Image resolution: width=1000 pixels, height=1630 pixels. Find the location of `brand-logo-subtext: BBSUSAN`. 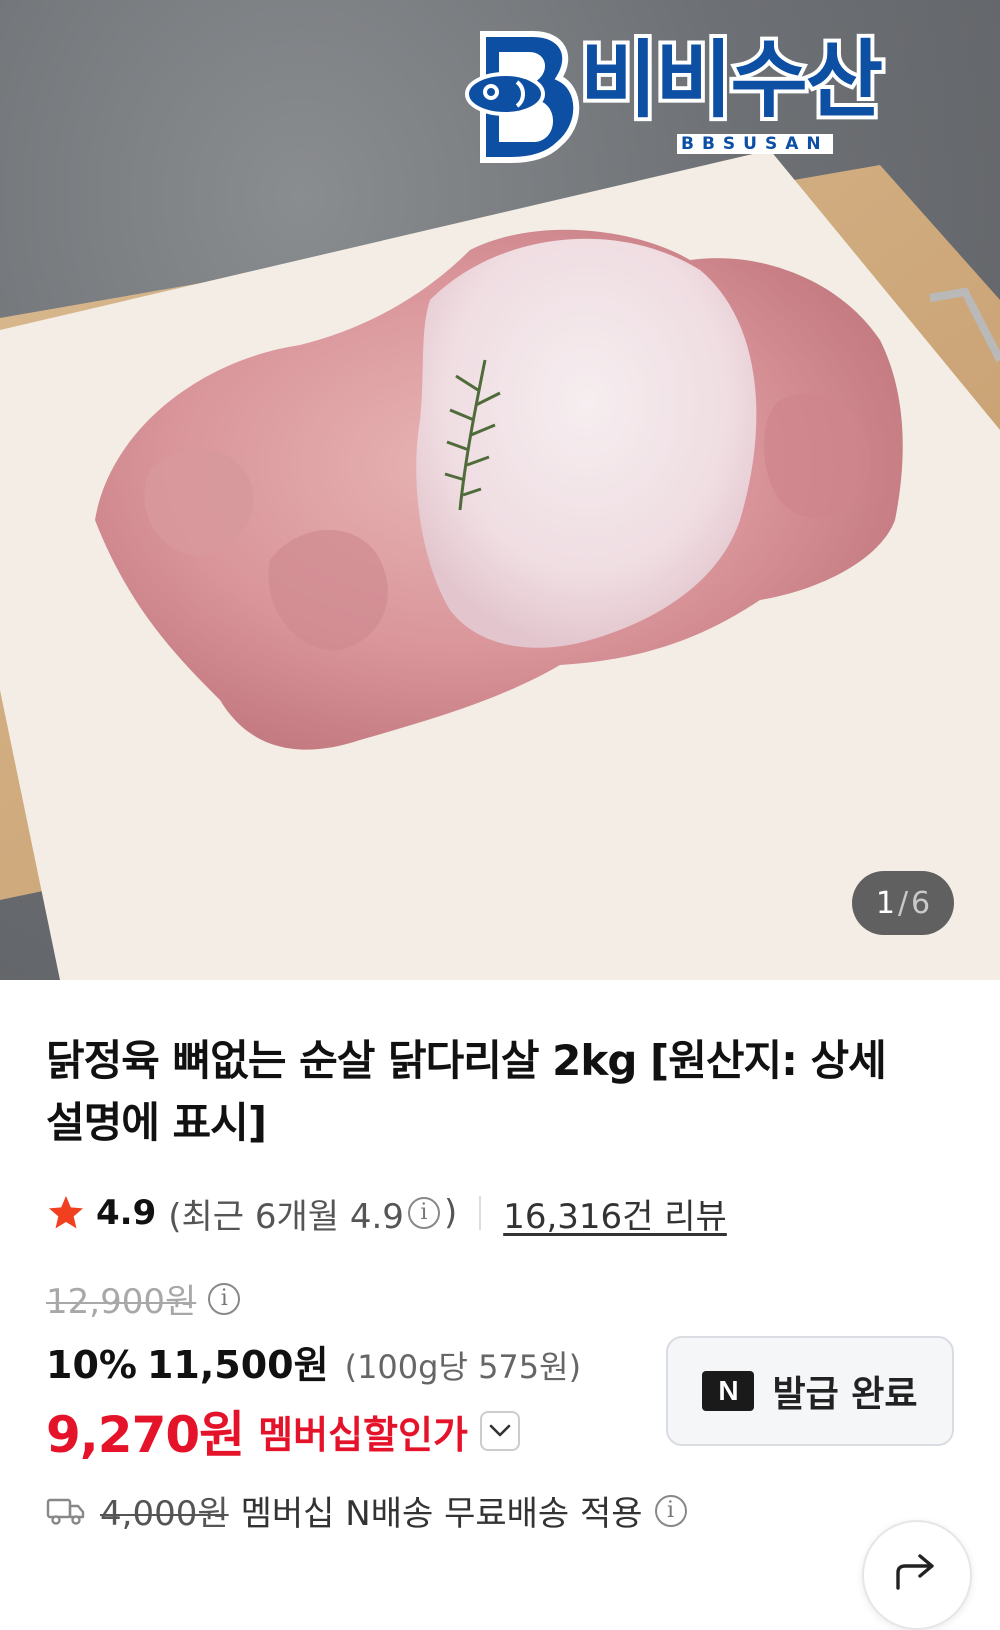

brand-logo-subtext: BBSUSAN is located at coordinates (755, 144).